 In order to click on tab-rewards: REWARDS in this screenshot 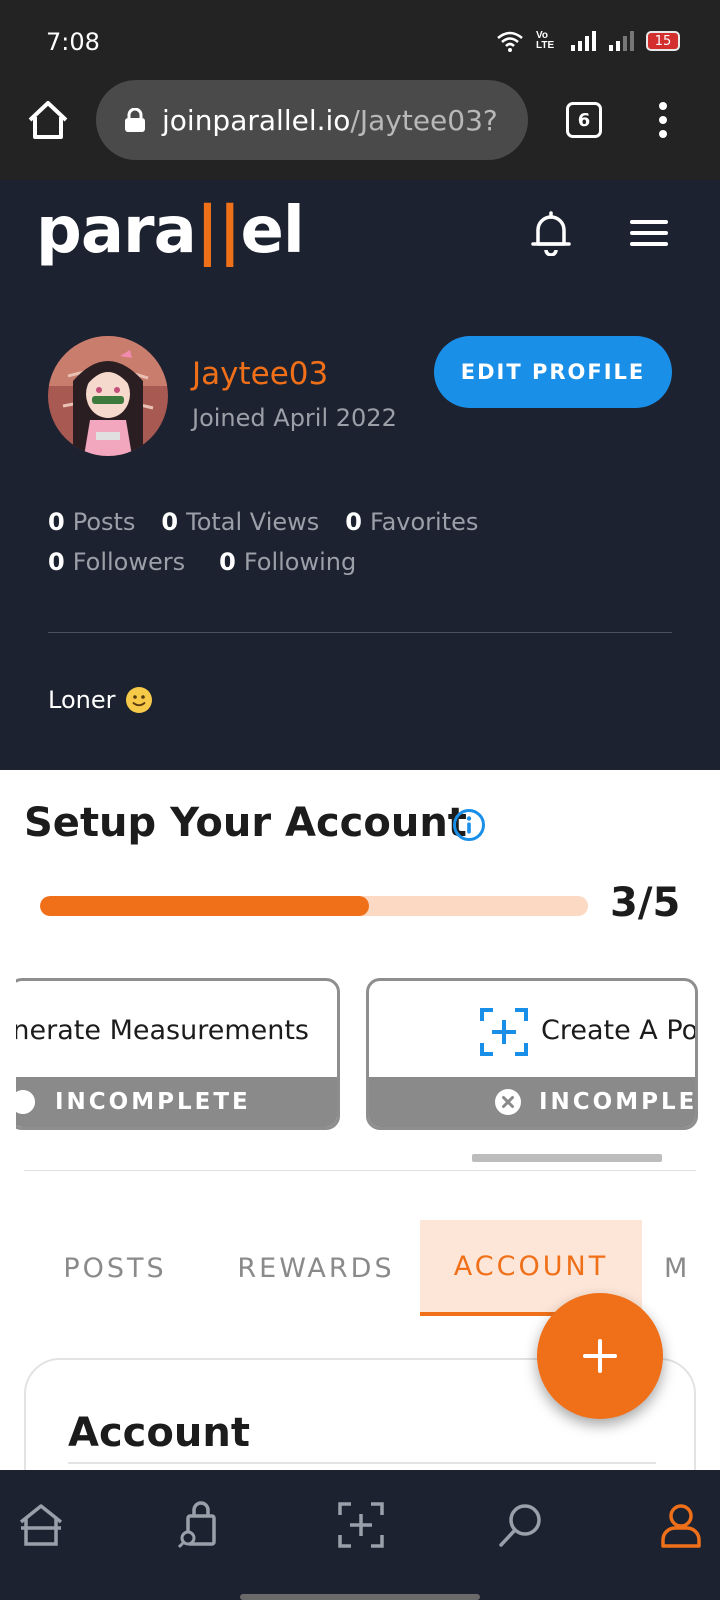, I will do `click(316, 1268)`.